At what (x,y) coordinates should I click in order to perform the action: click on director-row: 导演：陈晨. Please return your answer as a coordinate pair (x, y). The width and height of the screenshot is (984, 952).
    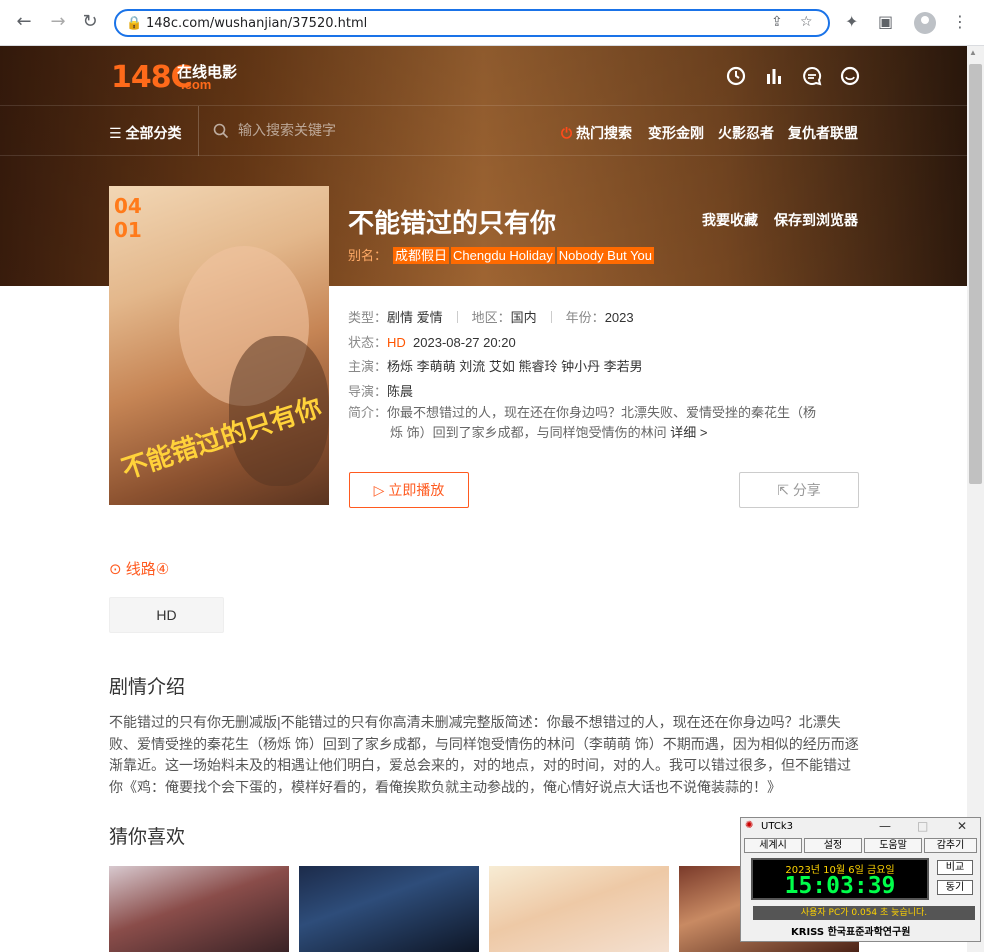
    Looking at the image, I should click on (380, 390).